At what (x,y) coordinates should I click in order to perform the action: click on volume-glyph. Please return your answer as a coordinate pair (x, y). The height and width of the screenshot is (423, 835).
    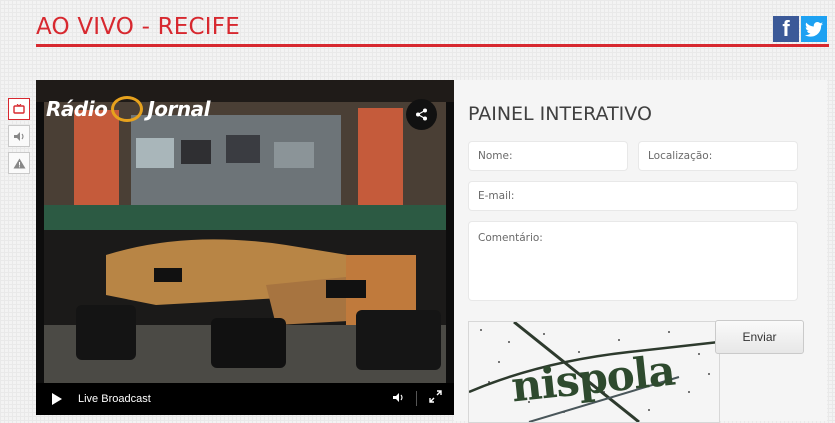
    Looking at the image, I should click on (398, 397).